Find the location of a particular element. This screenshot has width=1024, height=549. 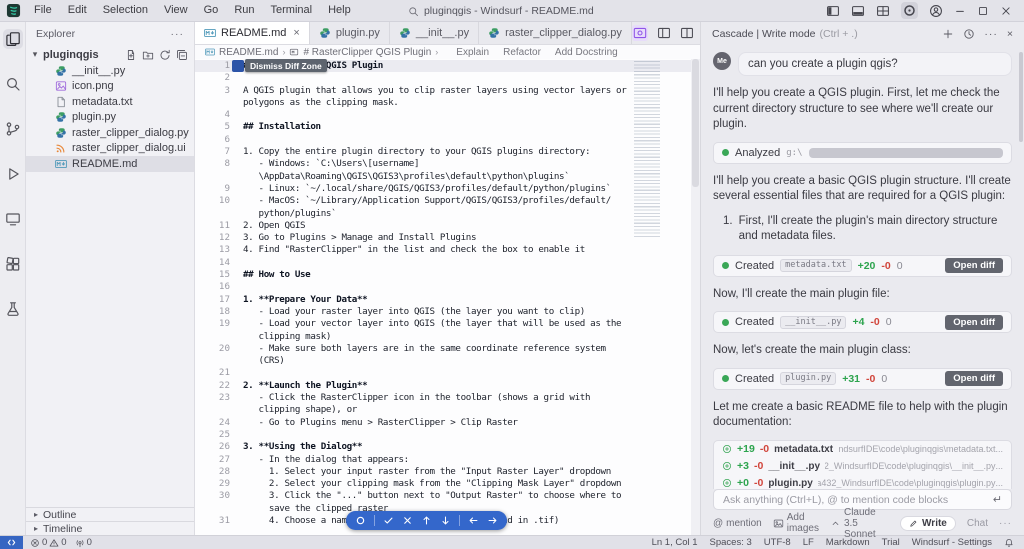

arrow-right-icon is located at coordinates (492, 520).